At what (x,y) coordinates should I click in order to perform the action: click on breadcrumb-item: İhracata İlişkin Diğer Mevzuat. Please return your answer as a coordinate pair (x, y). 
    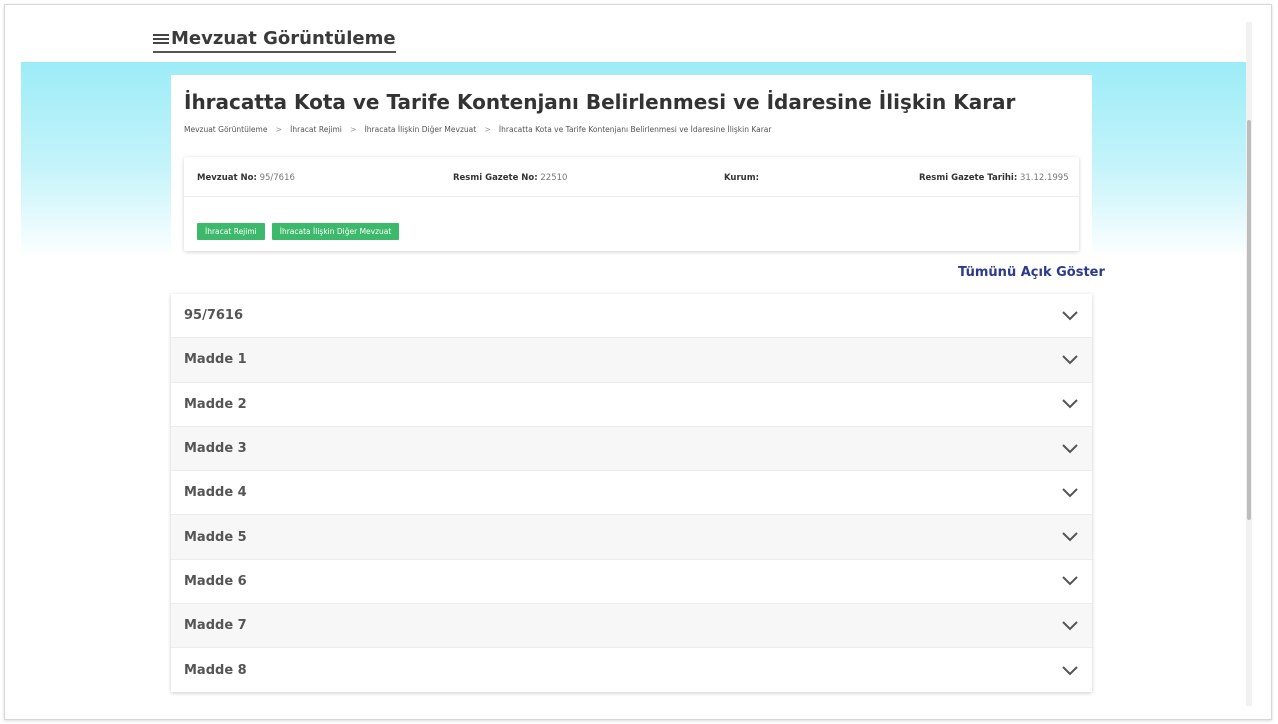
    Looking at the image, I should click on (421, 129).